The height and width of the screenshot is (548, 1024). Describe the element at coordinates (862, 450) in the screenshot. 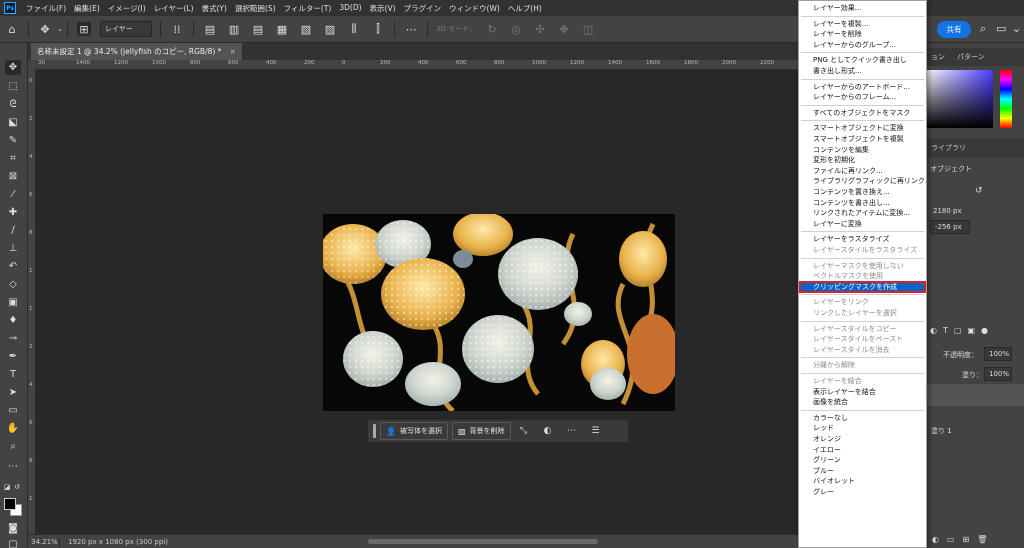

I see `context-menu-item: イエロー` at that location.